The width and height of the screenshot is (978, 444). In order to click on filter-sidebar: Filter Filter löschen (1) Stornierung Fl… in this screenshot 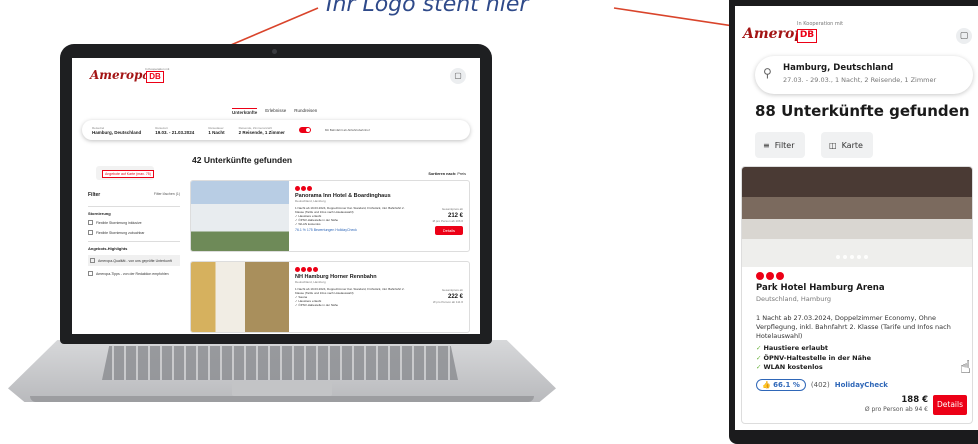, I will do `click(134, 236)`.